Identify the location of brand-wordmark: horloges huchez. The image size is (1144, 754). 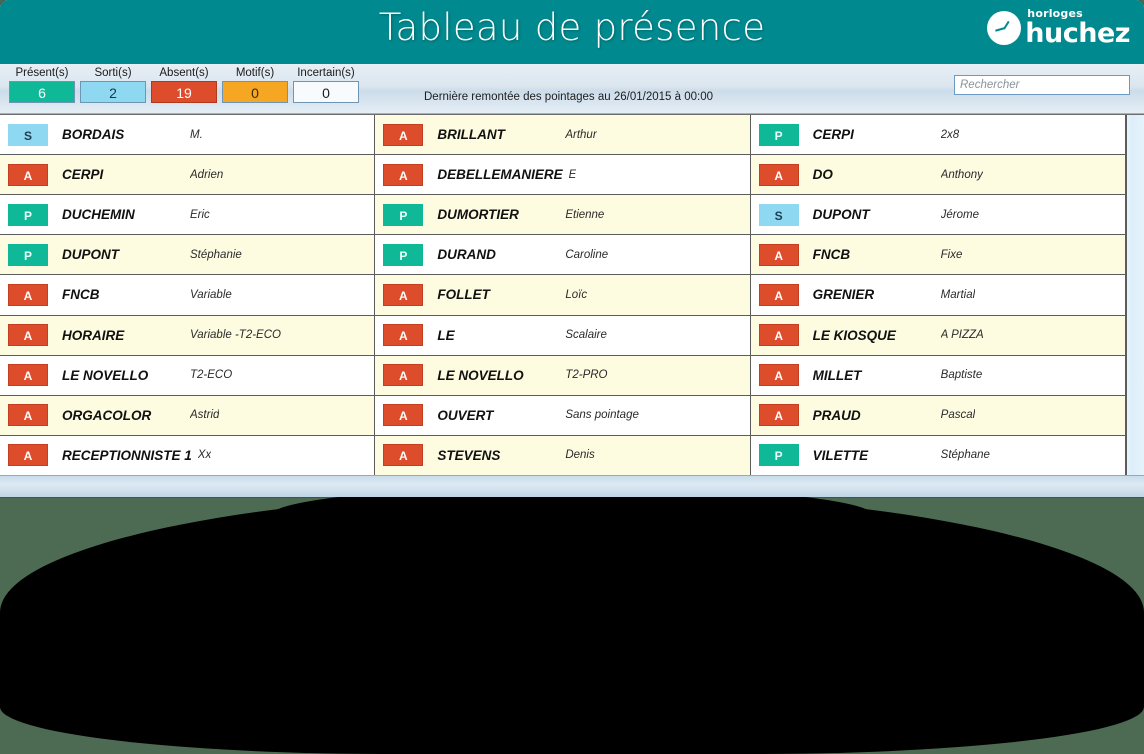
(1077, 27).